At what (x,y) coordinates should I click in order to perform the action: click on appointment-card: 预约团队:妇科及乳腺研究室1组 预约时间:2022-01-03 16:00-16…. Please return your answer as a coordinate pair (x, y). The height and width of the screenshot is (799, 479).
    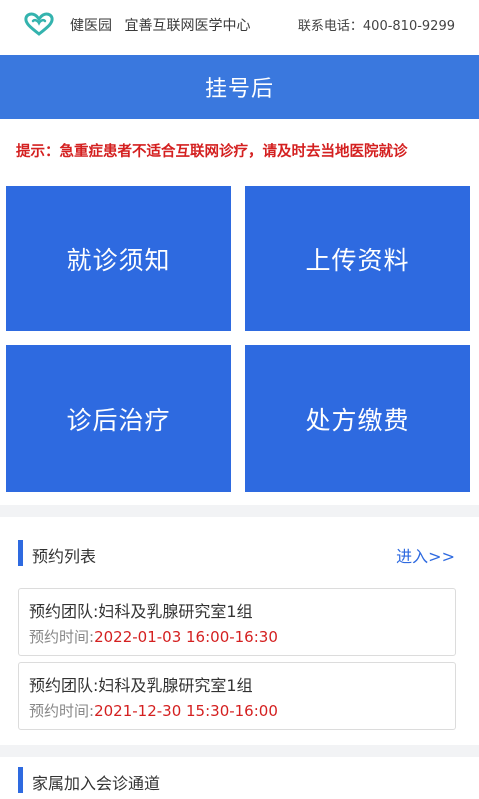
    Looking at the image, I should click on (237, 622).